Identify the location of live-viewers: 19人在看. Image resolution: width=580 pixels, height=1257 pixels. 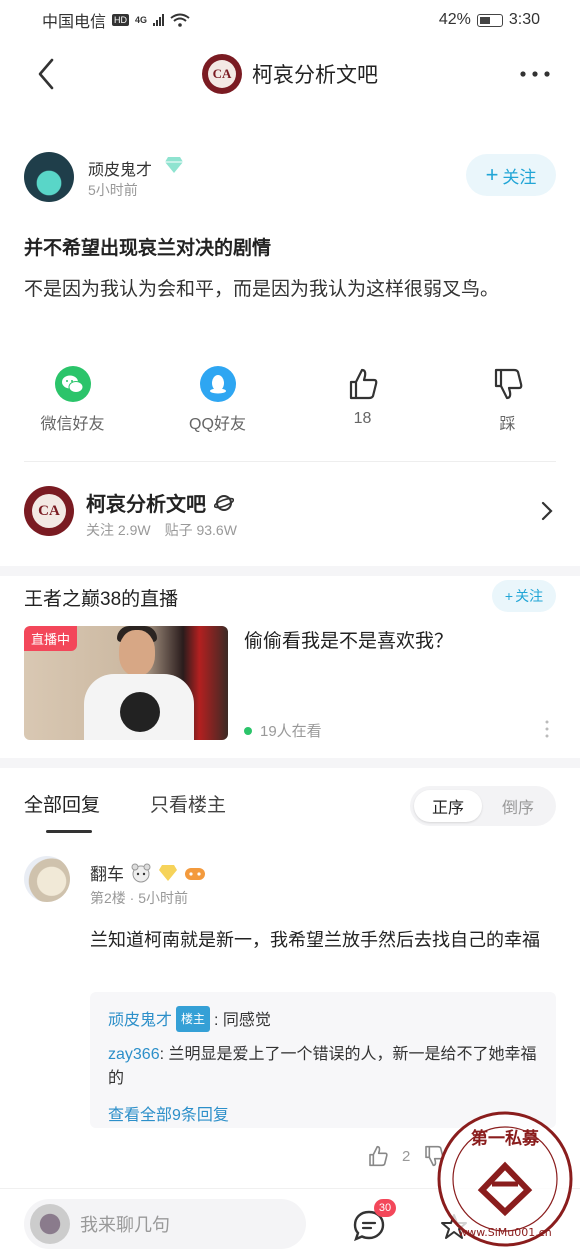
(283, 730).